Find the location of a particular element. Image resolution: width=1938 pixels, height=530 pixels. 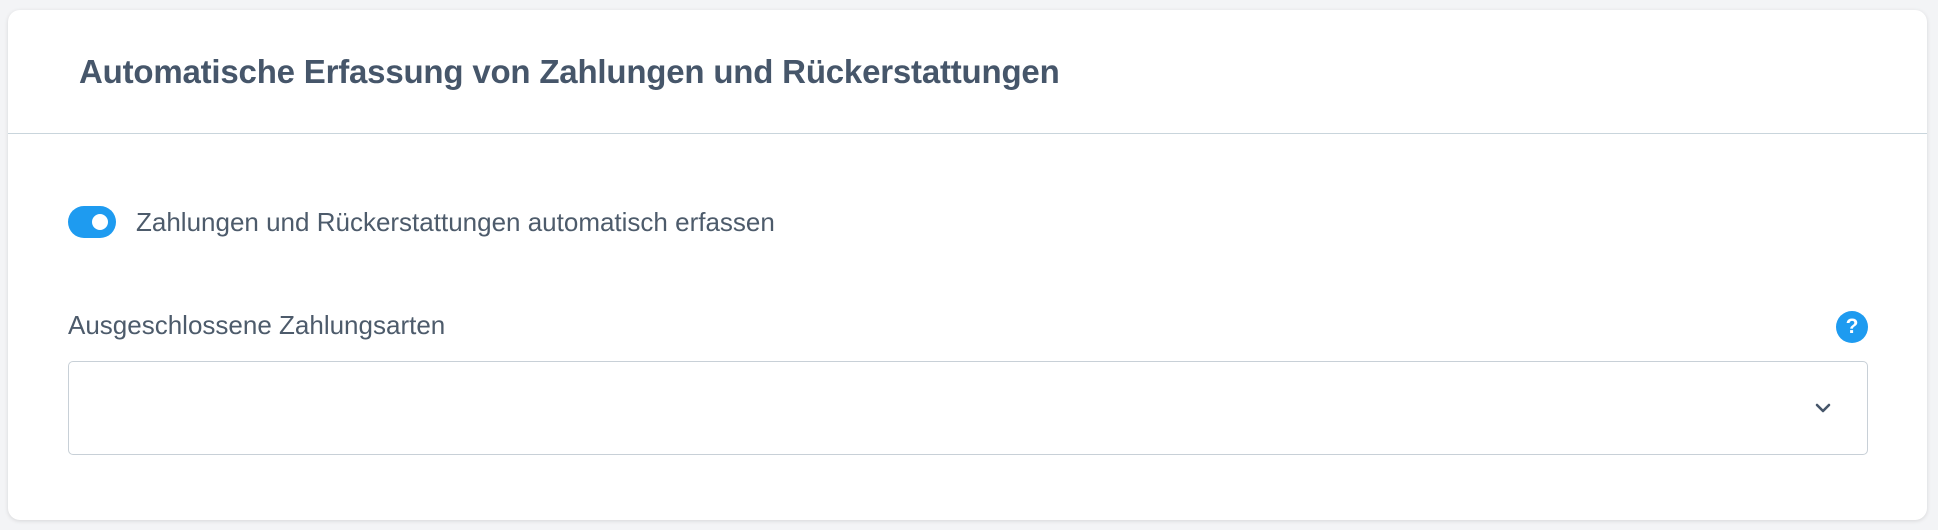

excluded-payment-methods-label: Ausgeschlossene Zahlungsarten is located at coordinates (257, 325).